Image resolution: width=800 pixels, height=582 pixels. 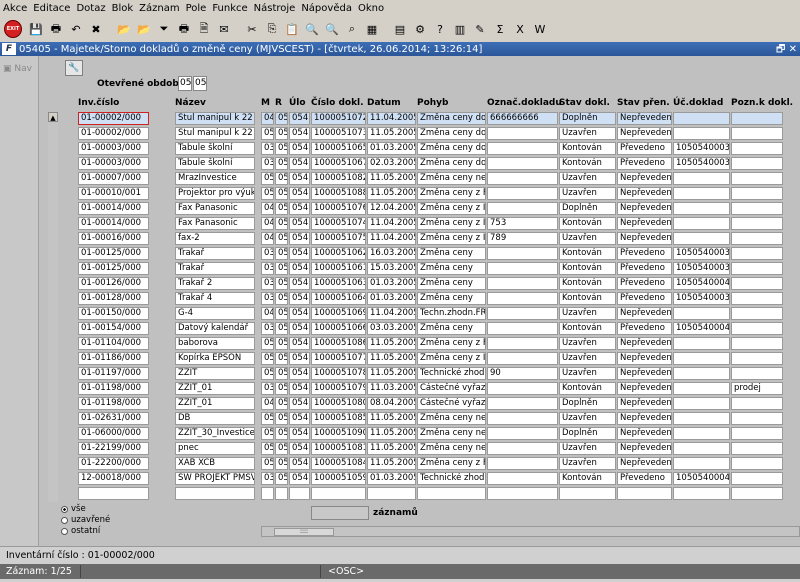 What do you see at coordinates (338, 133) in the screenshot?
I see `table-cell: 1000051073` at bounding box center [338, 133].